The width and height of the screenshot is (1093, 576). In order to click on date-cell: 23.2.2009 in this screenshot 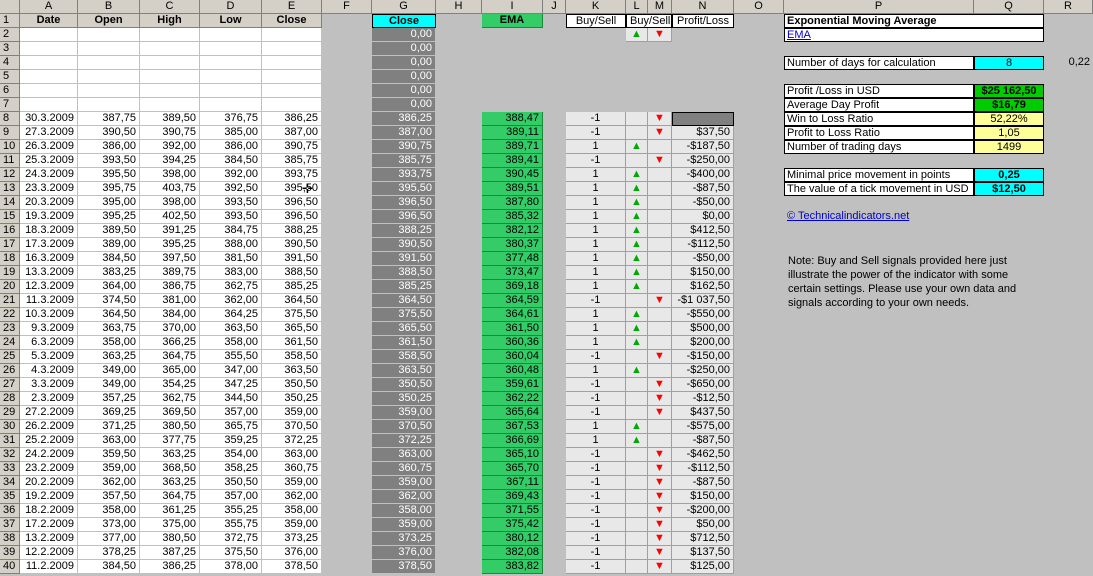, I will do `click(49, 469)`.